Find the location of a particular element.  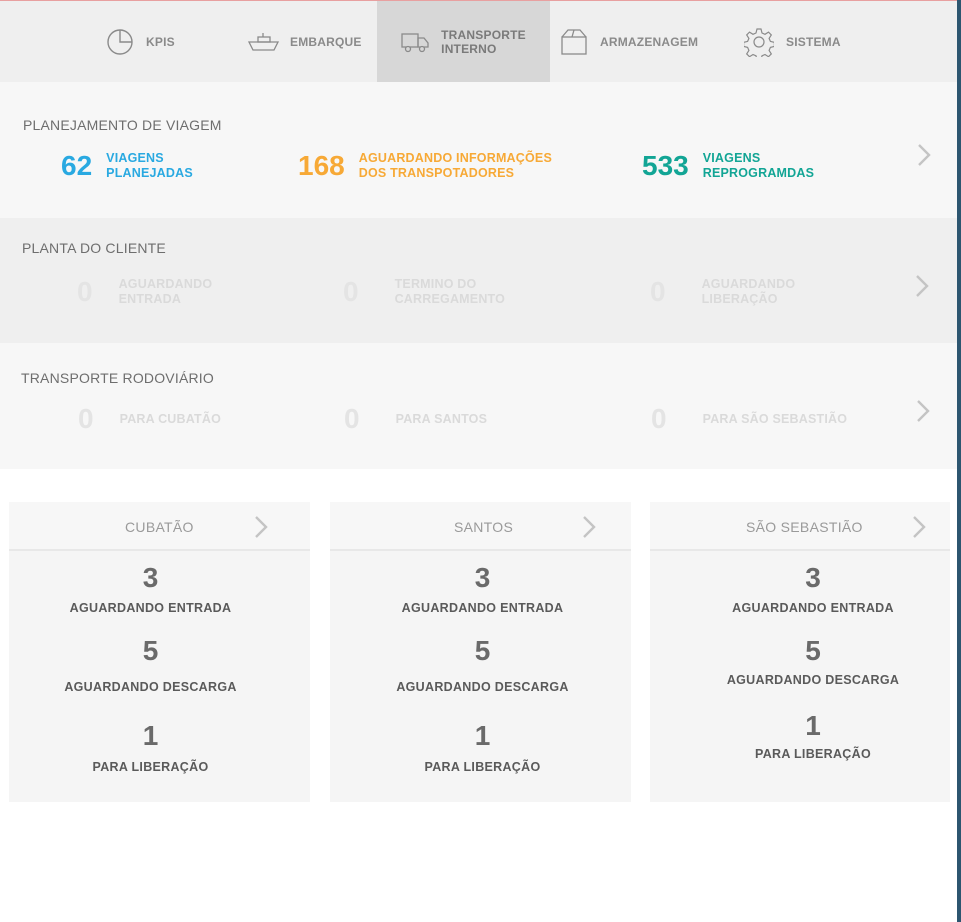

nav-item-label: TRANSPORTE INTERNO is located at coordinates (483, 41).